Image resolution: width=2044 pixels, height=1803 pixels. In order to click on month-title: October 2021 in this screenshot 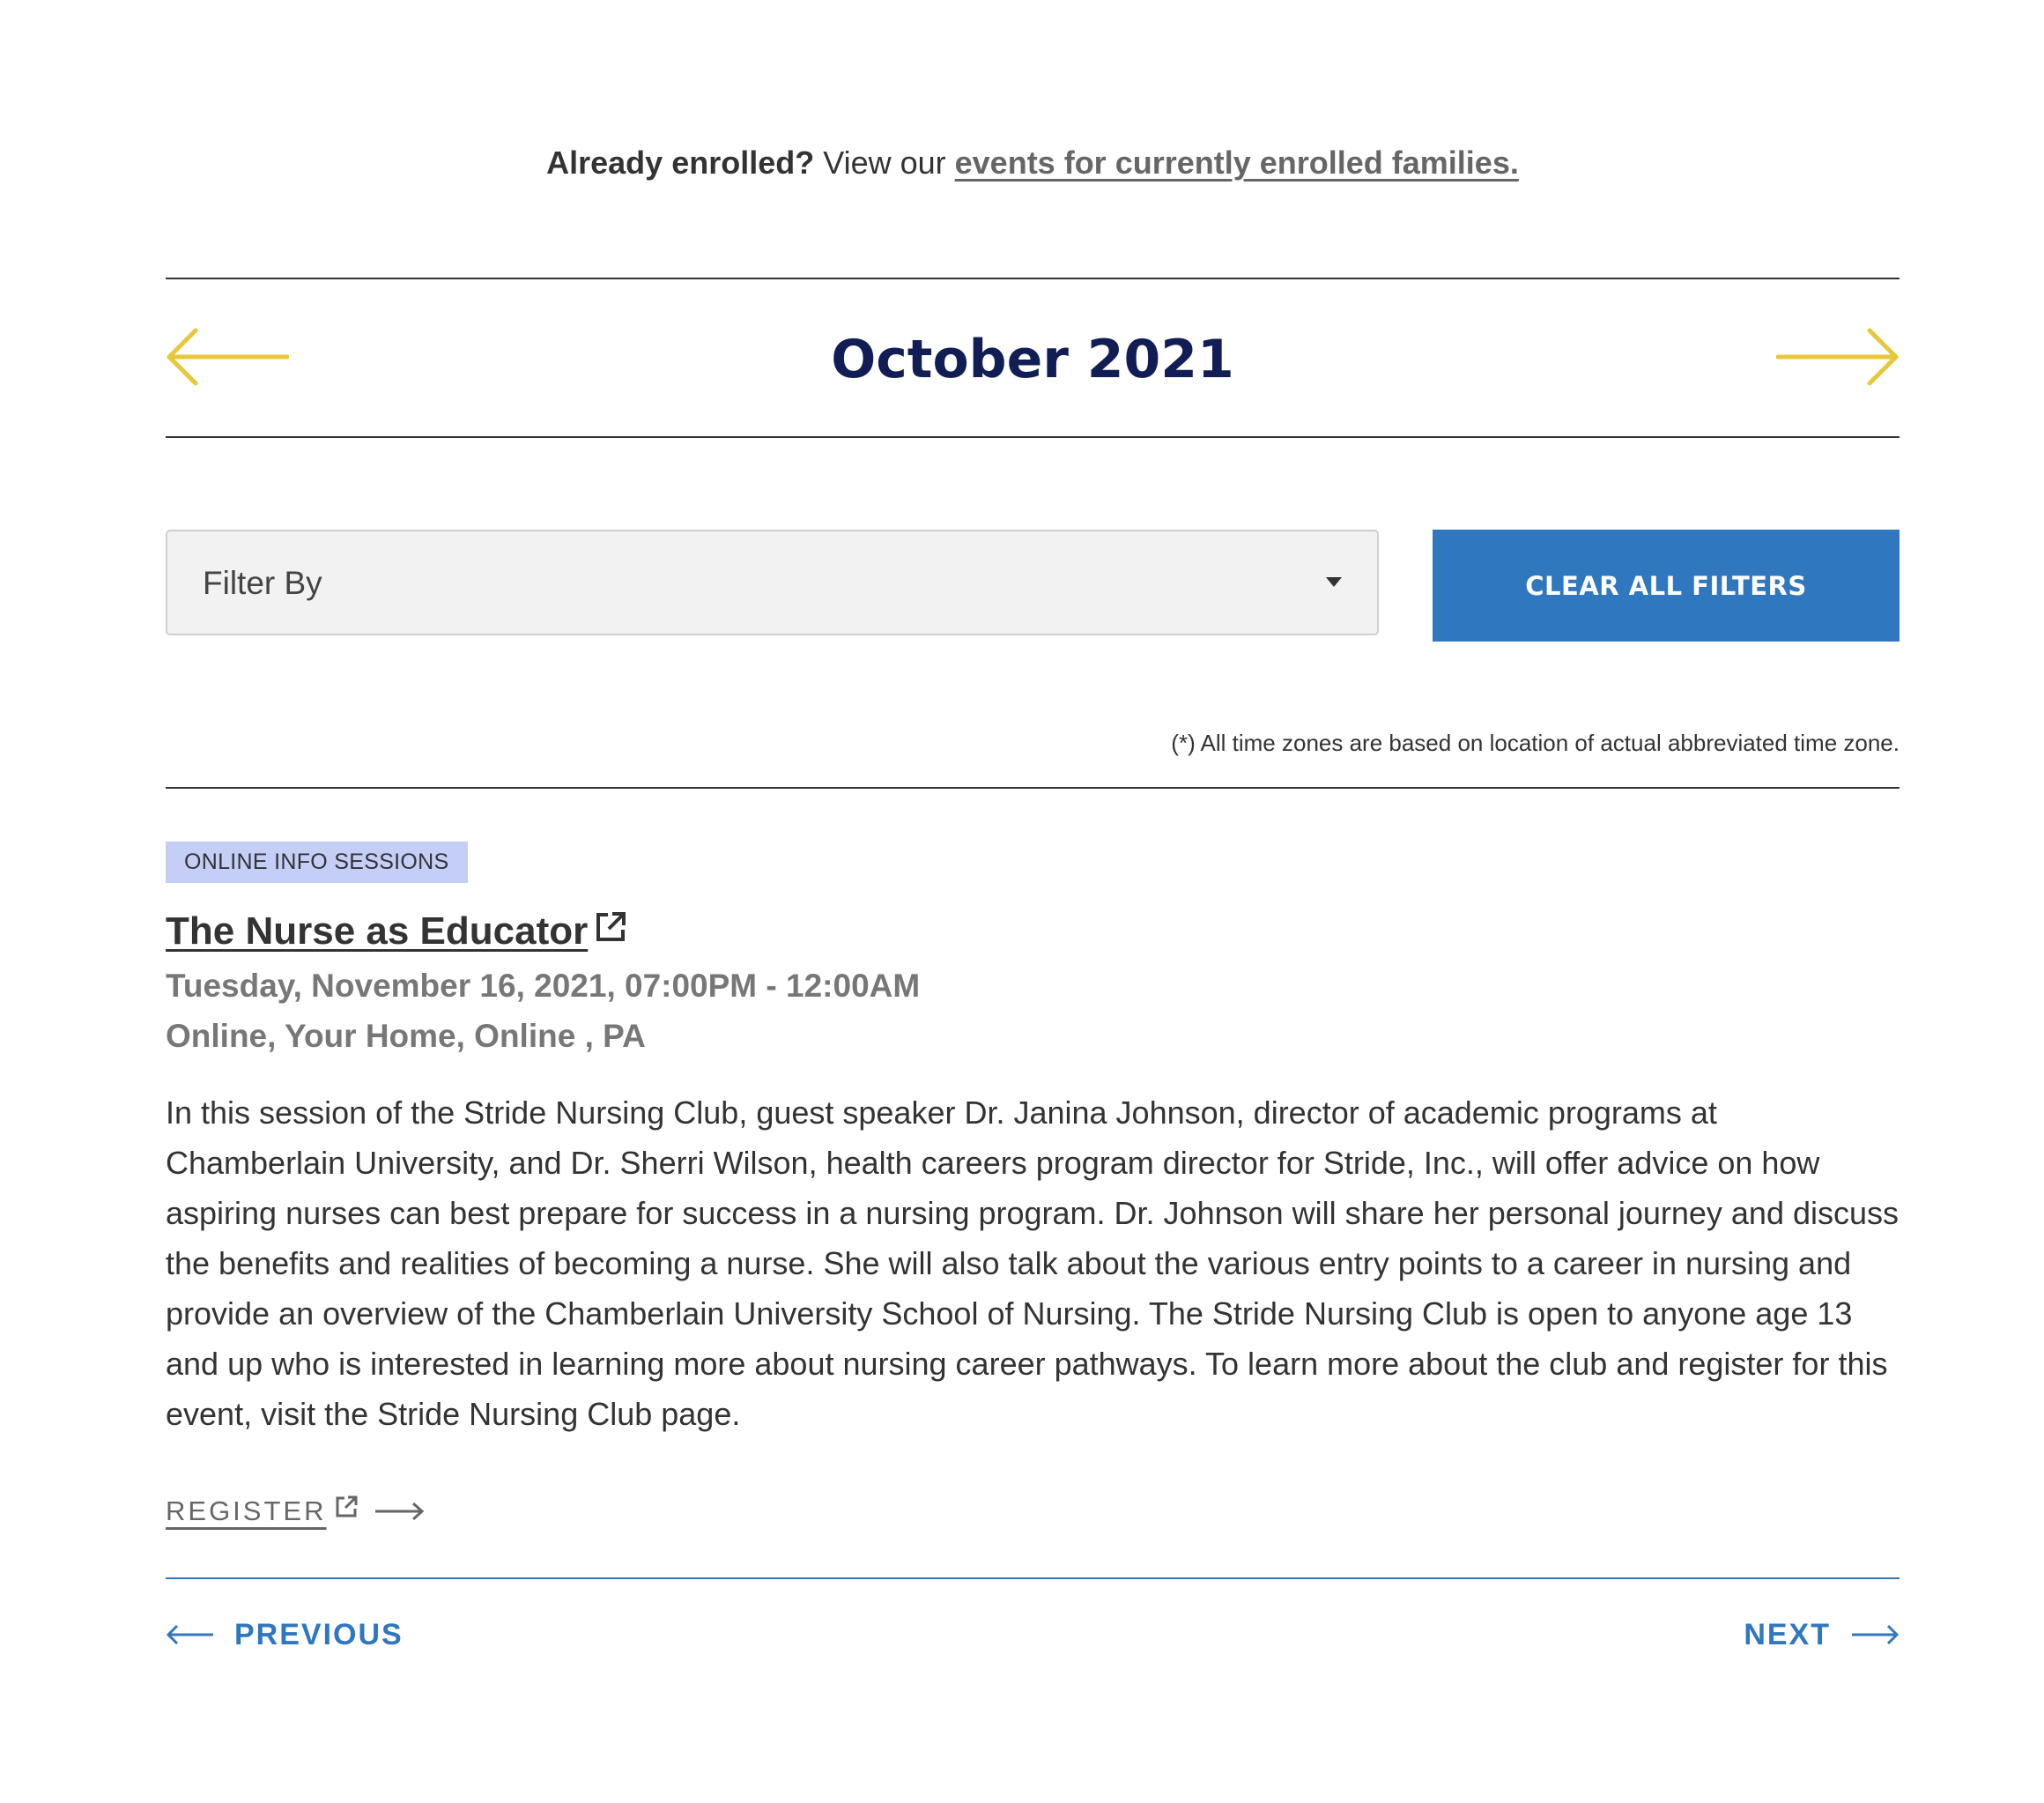, I will do `click(1032, 359)`.